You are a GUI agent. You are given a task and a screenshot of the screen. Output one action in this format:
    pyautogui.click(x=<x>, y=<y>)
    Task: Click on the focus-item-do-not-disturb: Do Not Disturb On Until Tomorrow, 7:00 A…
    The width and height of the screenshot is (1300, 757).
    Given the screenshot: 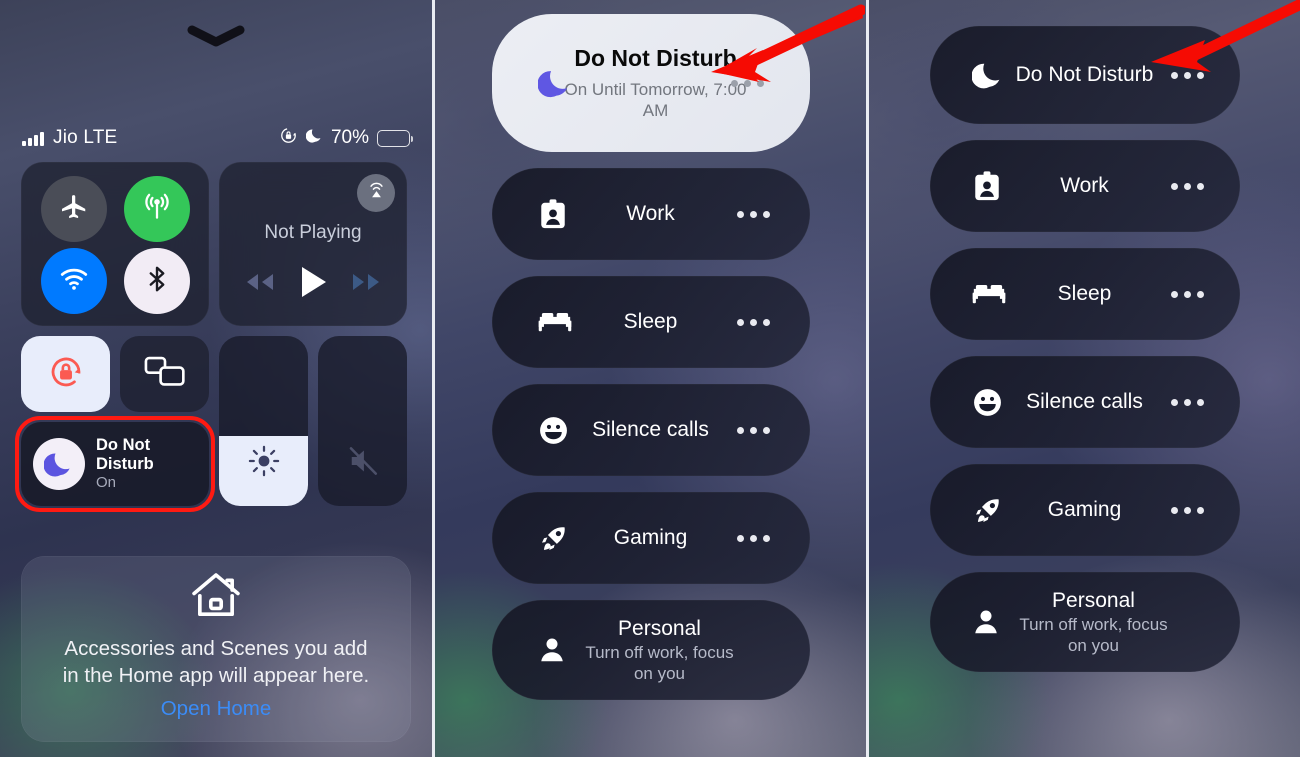 What is the action you would take?
    pyautogui.click(x=650, y=83)
    